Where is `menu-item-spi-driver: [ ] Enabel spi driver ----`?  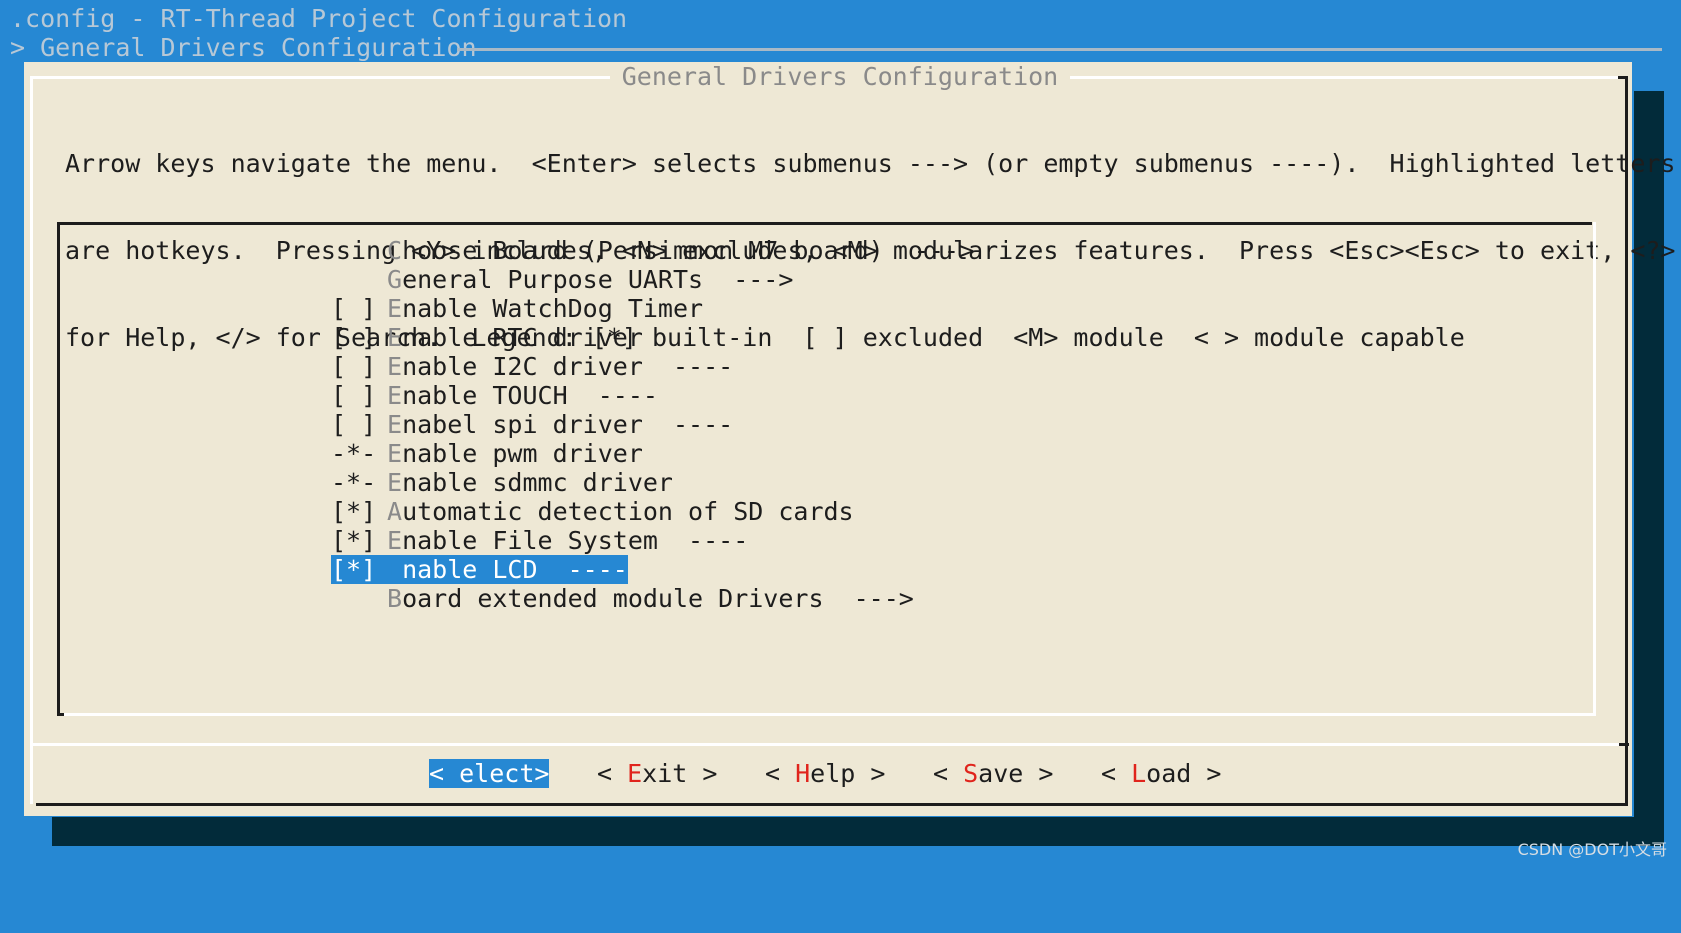
menu-item-spi-driver: [ ] Enabel spi driver ---- is located at coordinates (532, 424).